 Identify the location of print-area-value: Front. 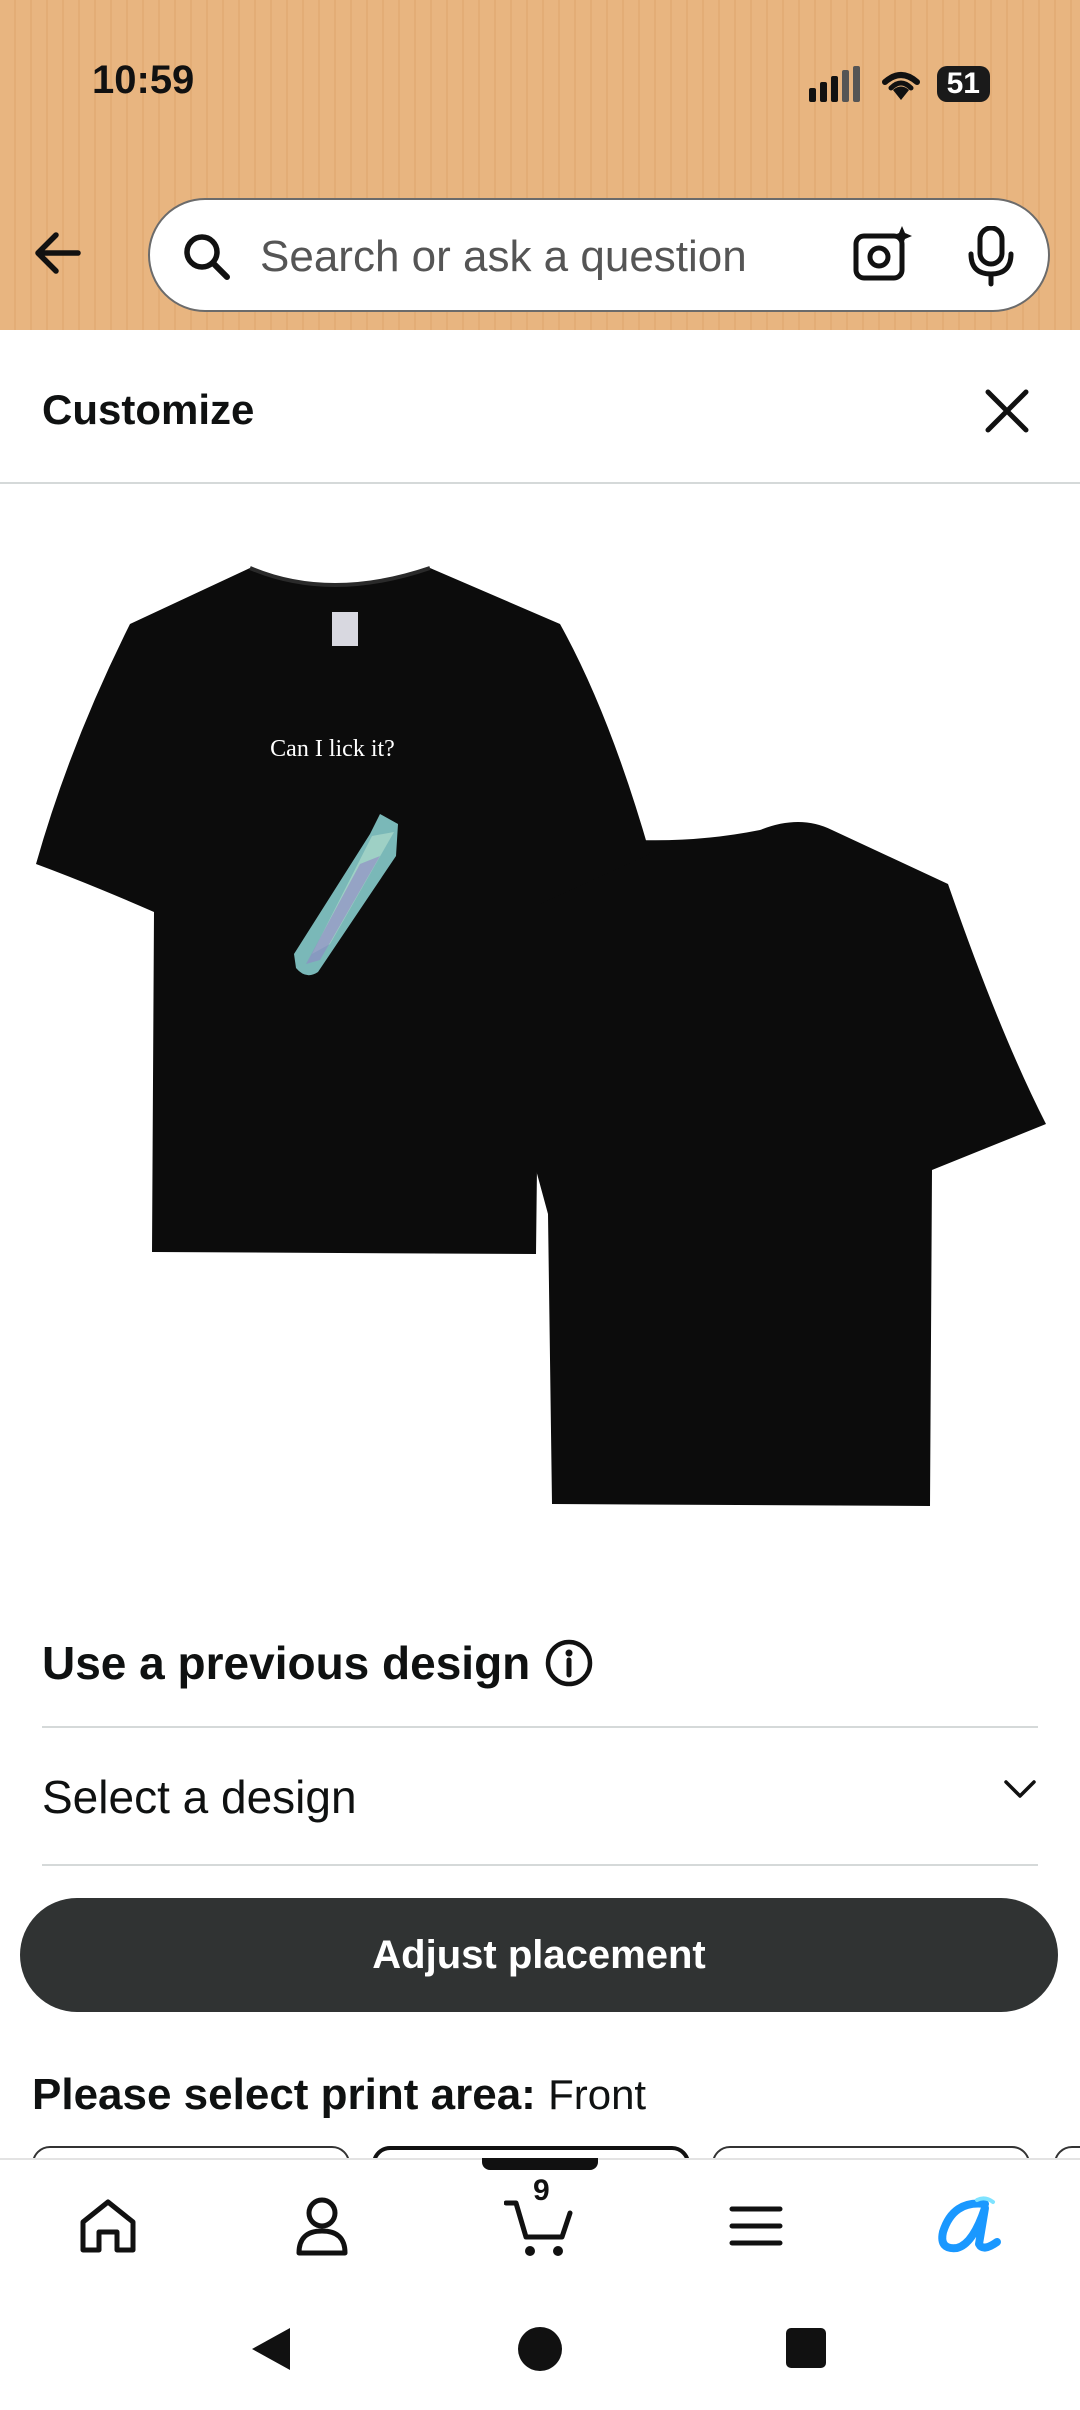
(597, 2094).